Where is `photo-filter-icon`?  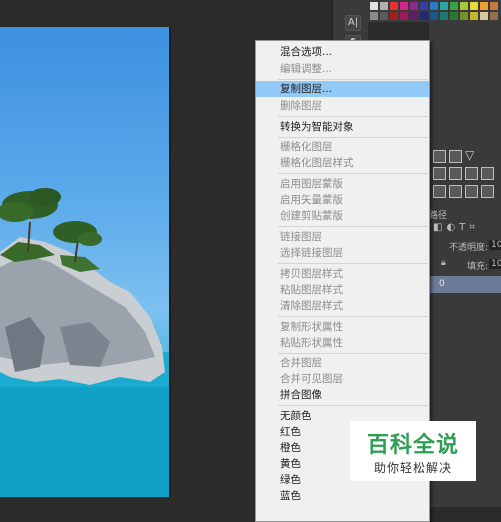
photo-filter-icon is located at coordinates (471, 173).